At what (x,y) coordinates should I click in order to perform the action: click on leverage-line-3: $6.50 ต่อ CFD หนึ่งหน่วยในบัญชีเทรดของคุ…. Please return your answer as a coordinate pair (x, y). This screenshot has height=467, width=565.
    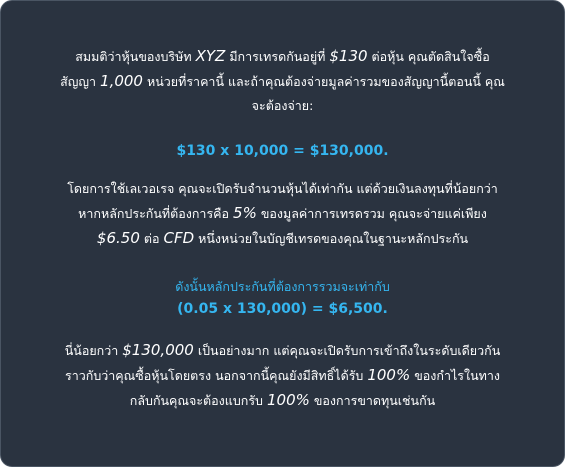
    Looking at the image, I should click on (282, 238).